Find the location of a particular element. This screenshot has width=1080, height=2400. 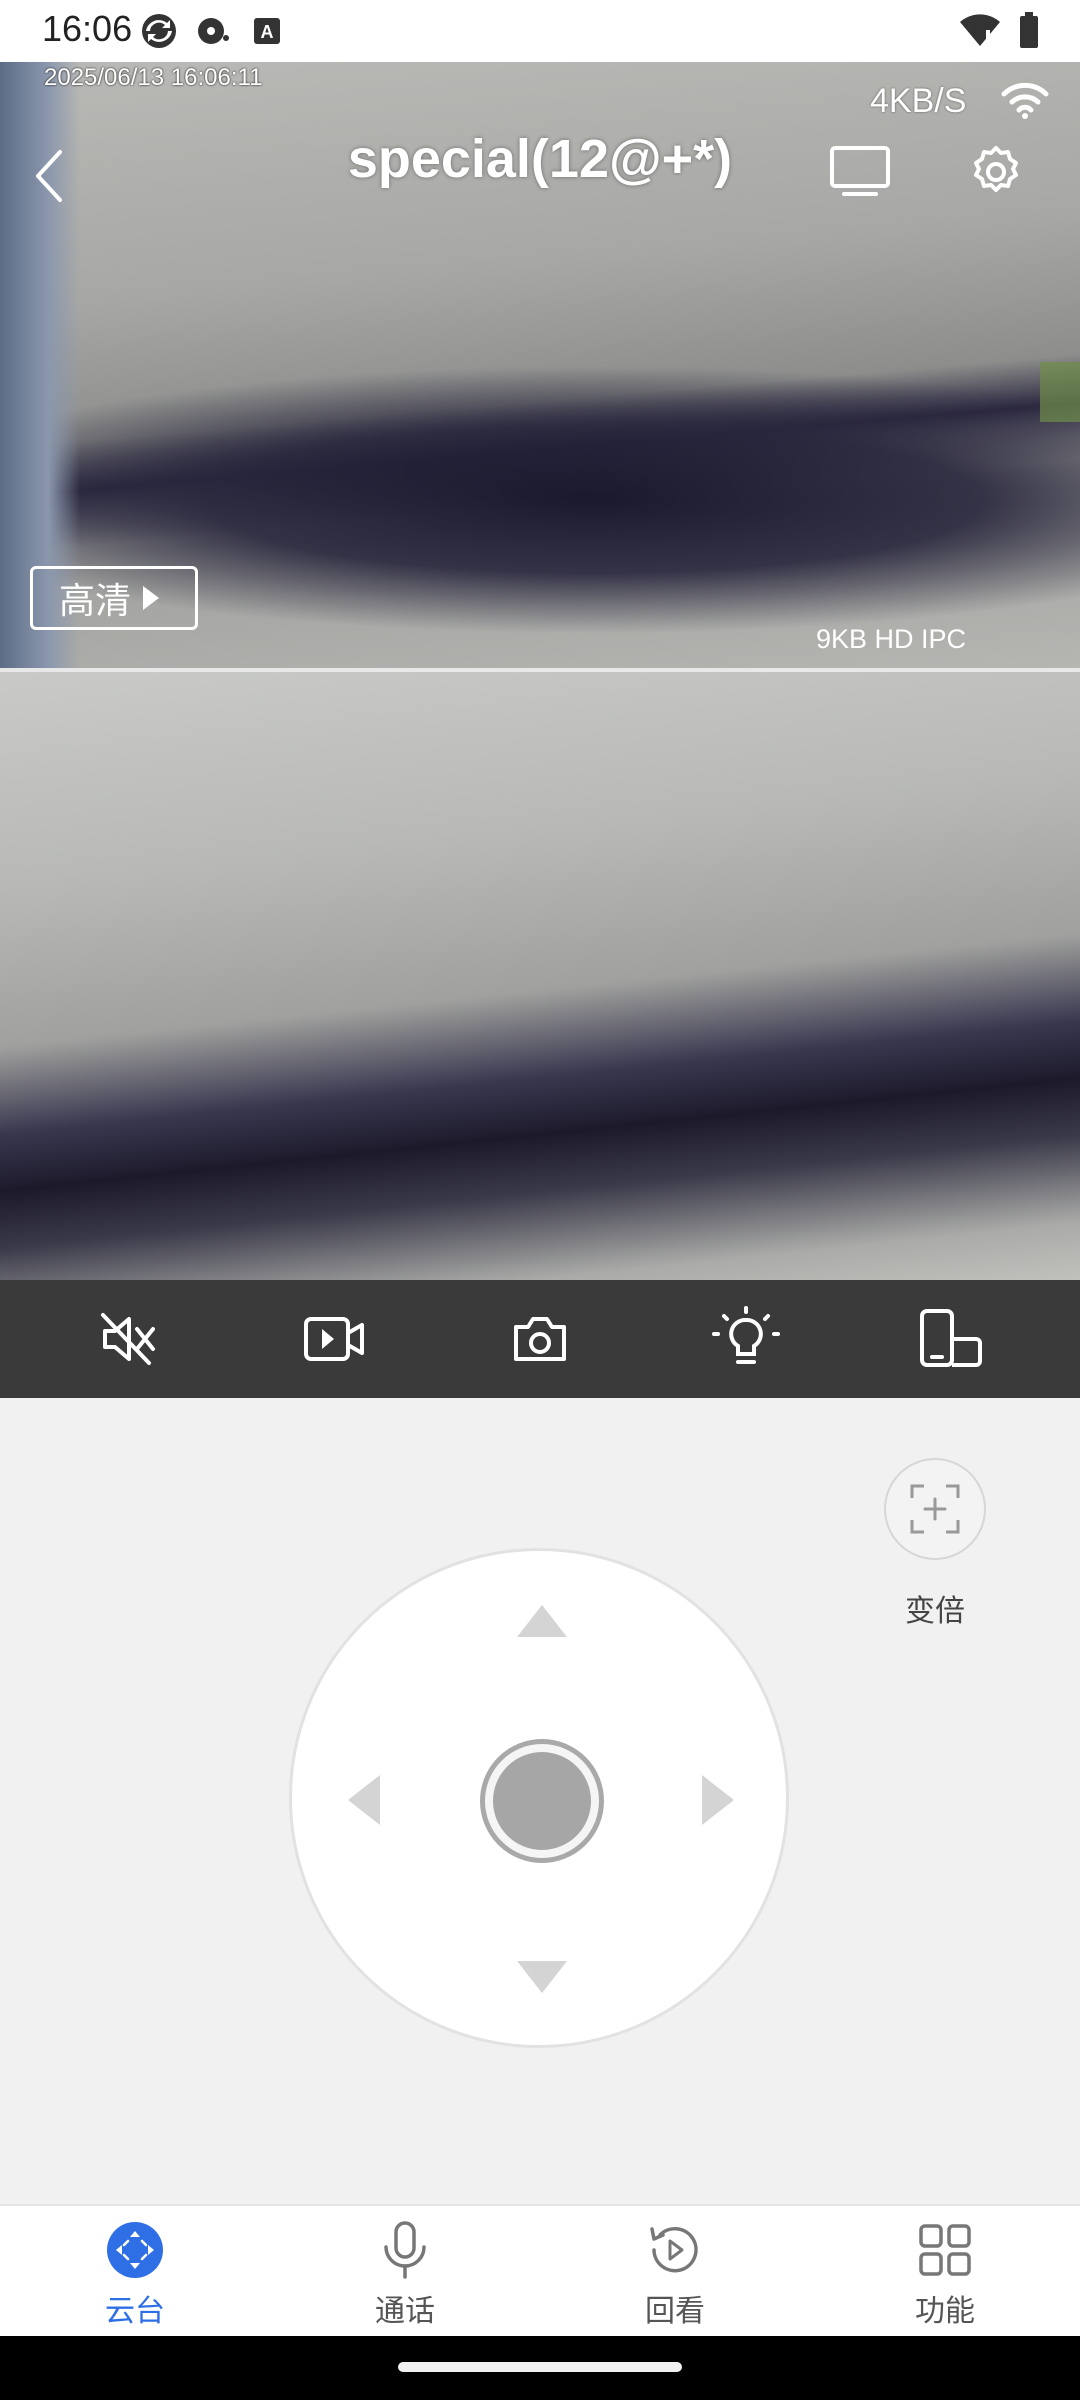

tab-talk: 通话 is located at coordinates (405, 2271).